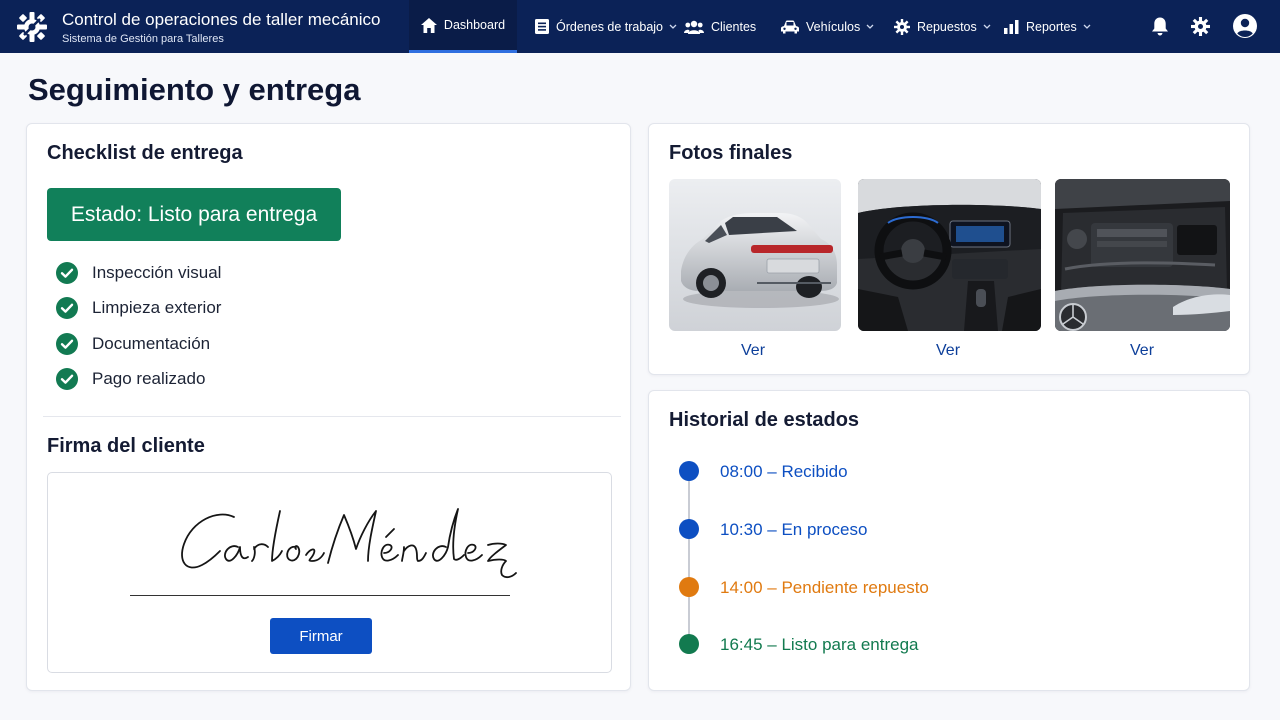 The height and width of the screenshot is (720, 1280). I want to click on checklist-item-label: Pago realizado, so click(149, 378).